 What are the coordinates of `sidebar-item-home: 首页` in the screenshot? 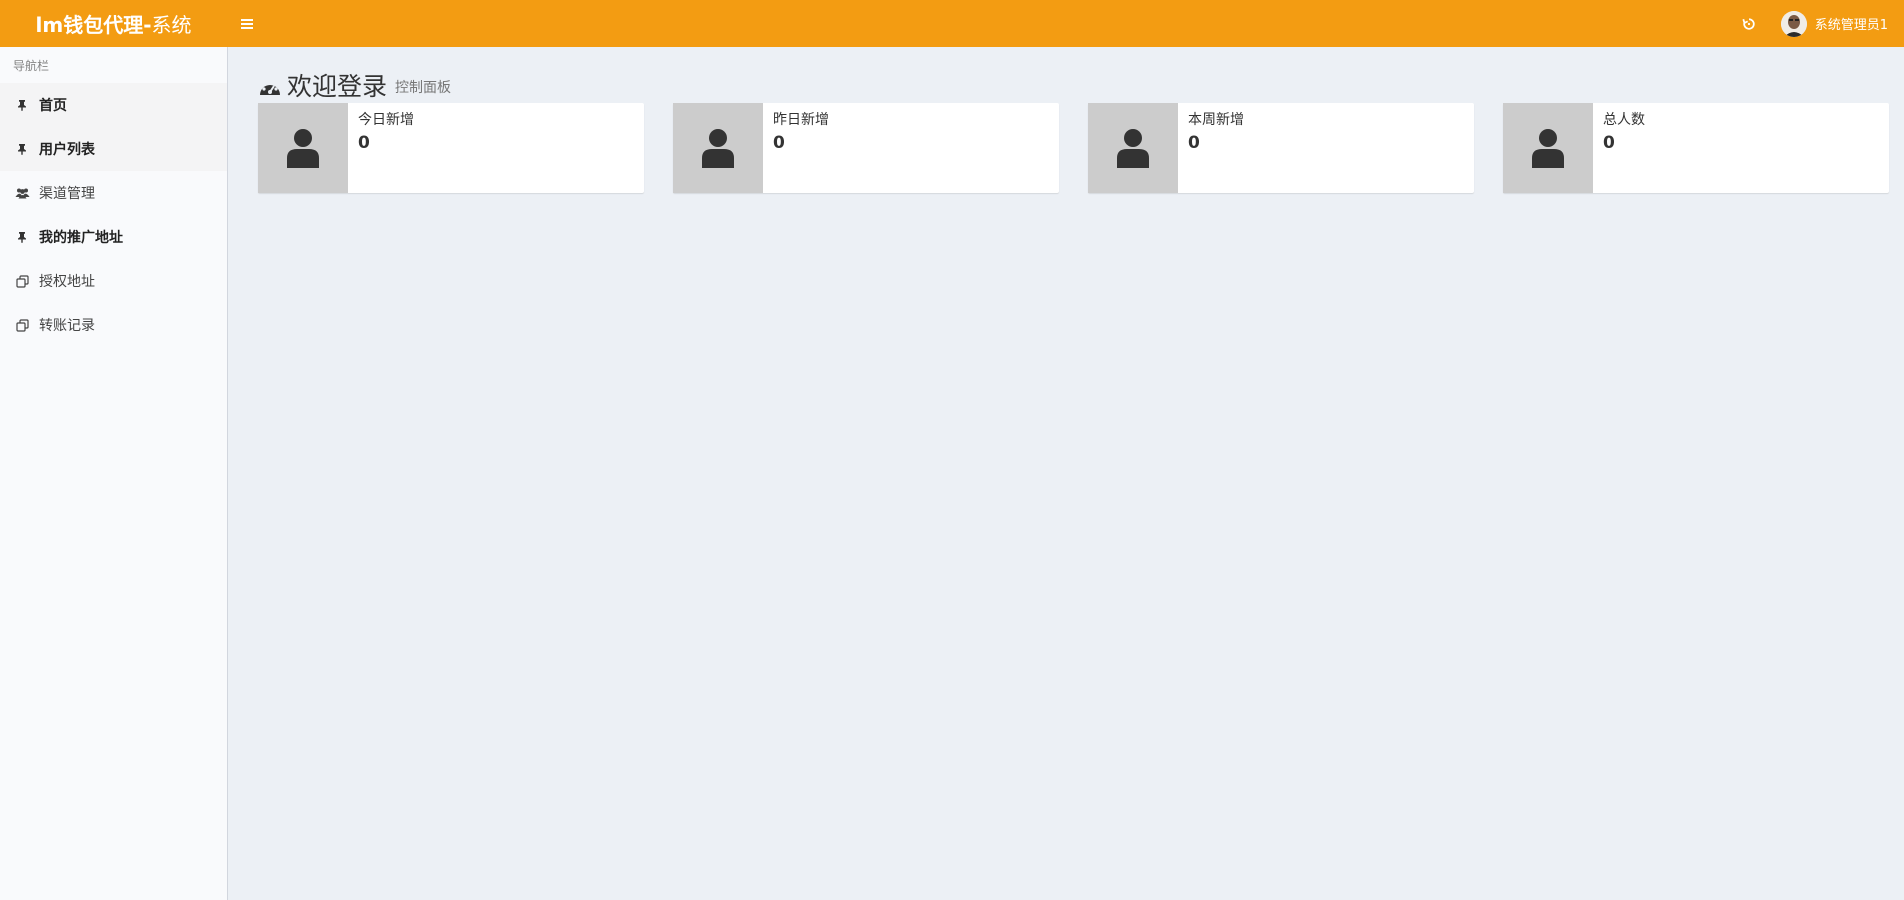 It's located at (113, 105).